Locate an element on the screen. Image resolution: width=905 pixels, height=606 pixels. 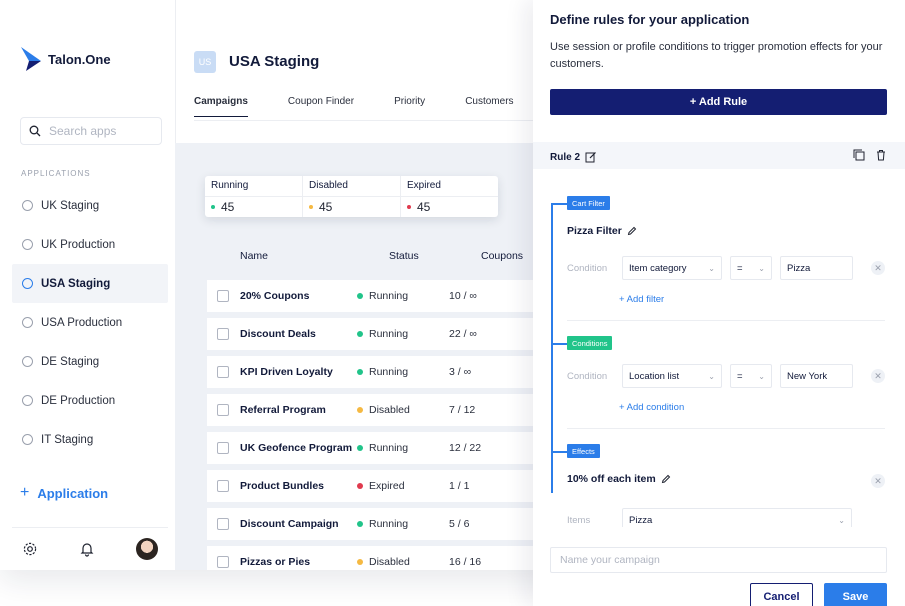
tab-customers: Customers is located at coordinates (489, 106).